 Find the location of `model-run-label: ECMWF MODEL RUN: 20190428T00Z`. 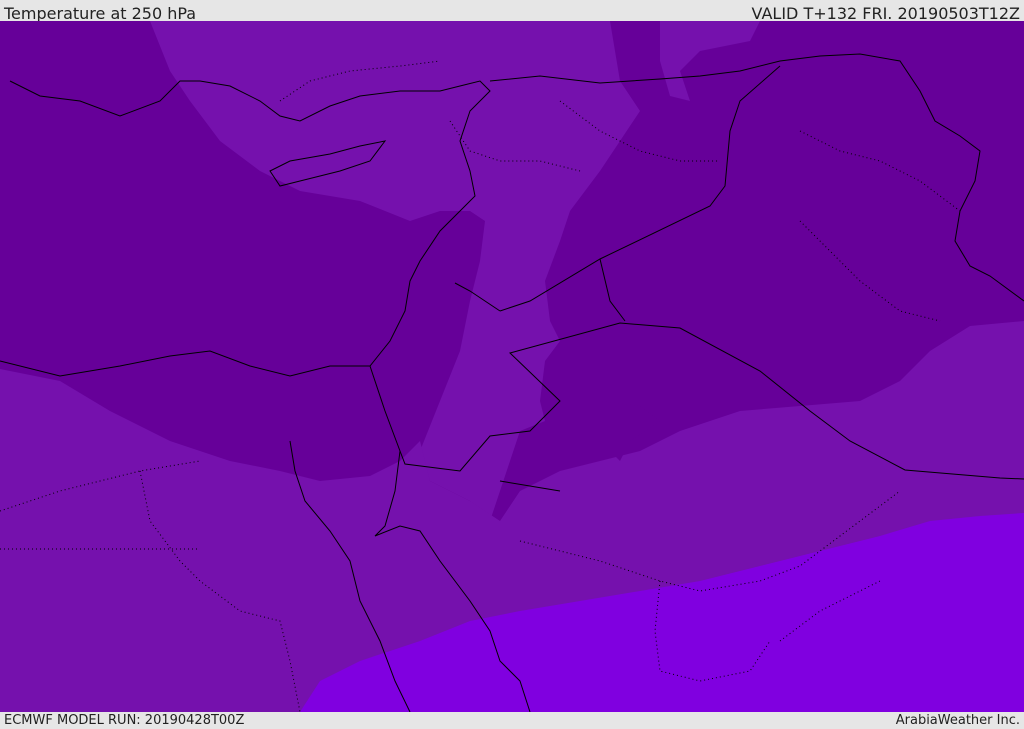

model-run-label: ECMWF MODEL RUN: 20190428T00Z is located at coordinates (124, 720).